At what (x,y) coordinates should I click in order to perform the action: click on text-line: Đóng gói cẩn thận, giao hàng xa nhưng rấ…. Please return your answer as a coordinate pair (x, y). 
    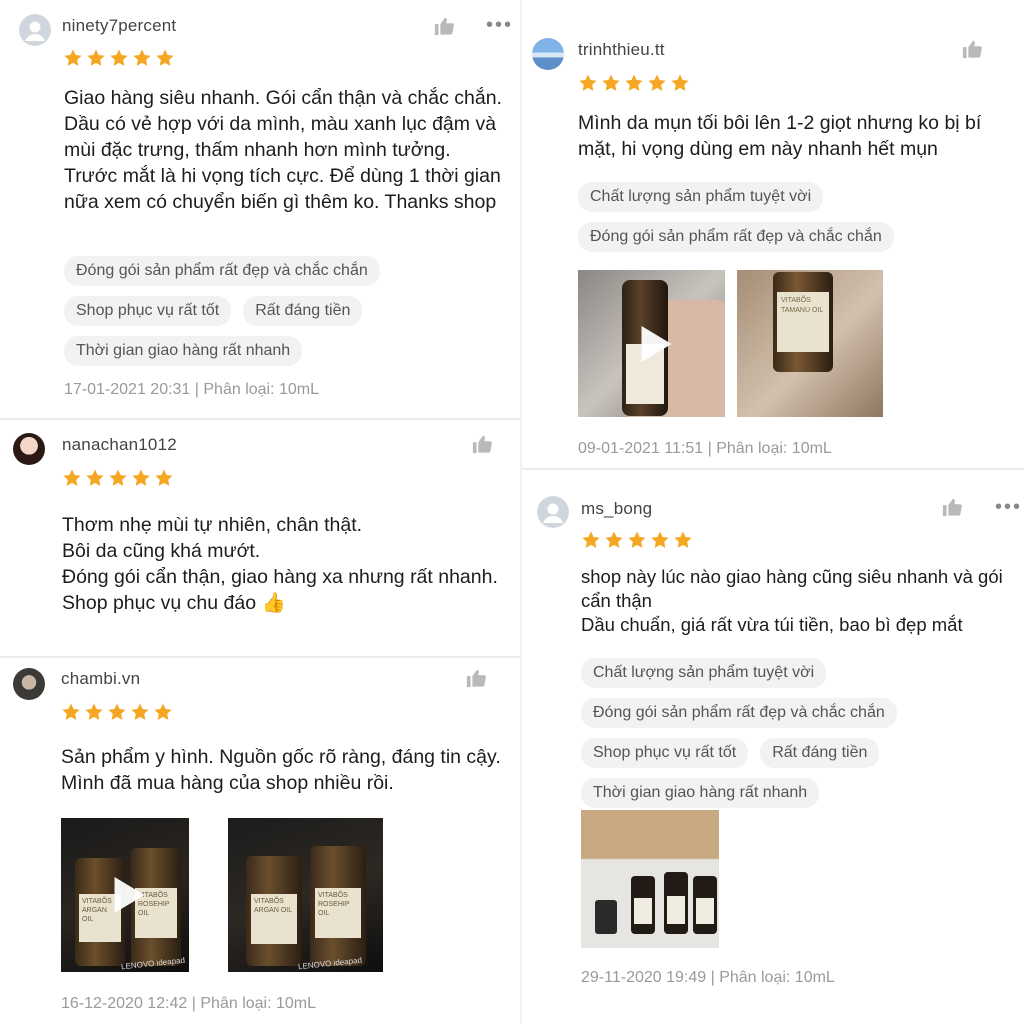
    Looking at the image, I should click on (280, 577).